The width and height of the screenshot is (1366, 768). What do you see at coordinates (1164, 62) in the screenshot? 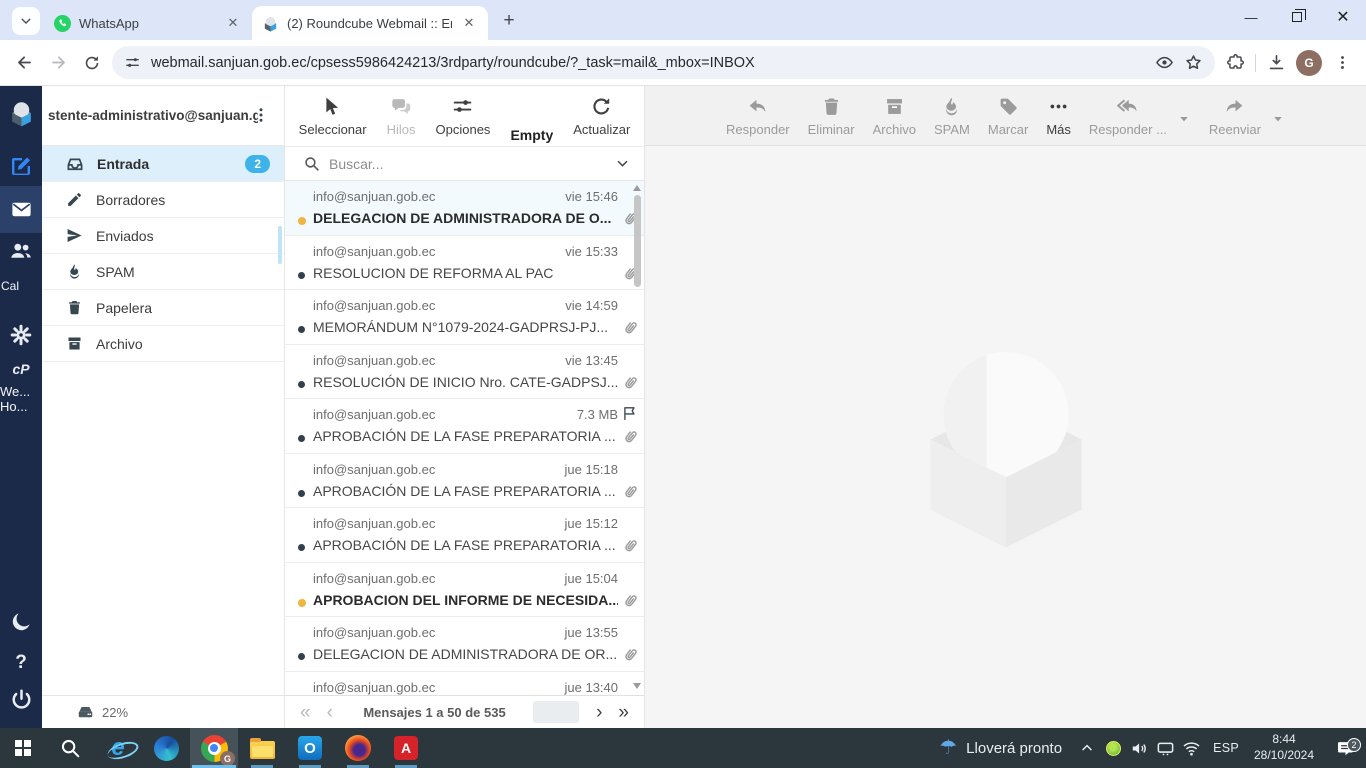
I see `preview-eye-icon` at bounding box center [1164, 62].